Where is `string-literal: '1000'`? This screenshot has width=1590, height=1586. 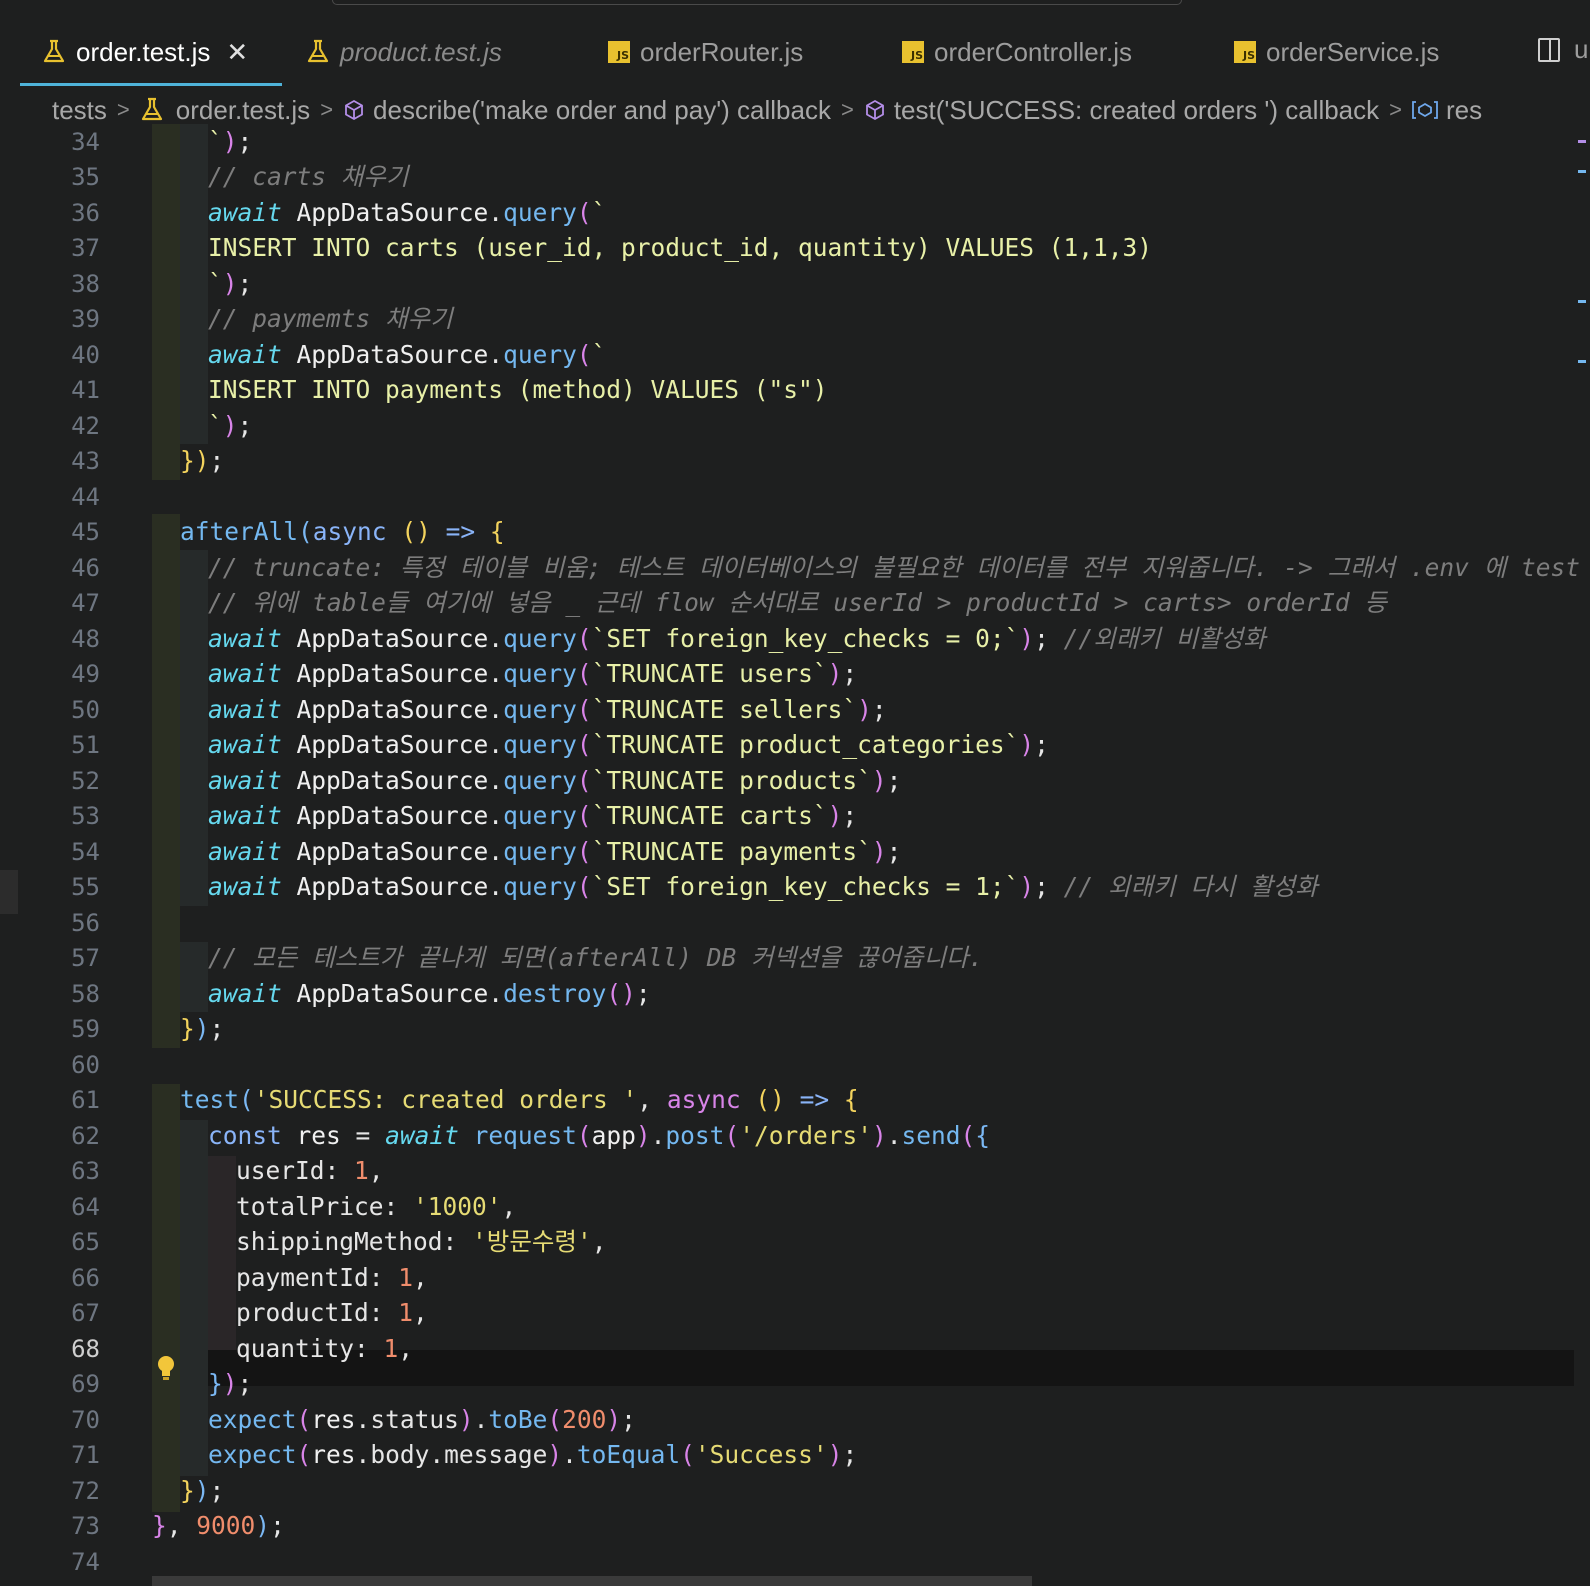
string-literal: '1000' is located at coordinates (457, 1206).